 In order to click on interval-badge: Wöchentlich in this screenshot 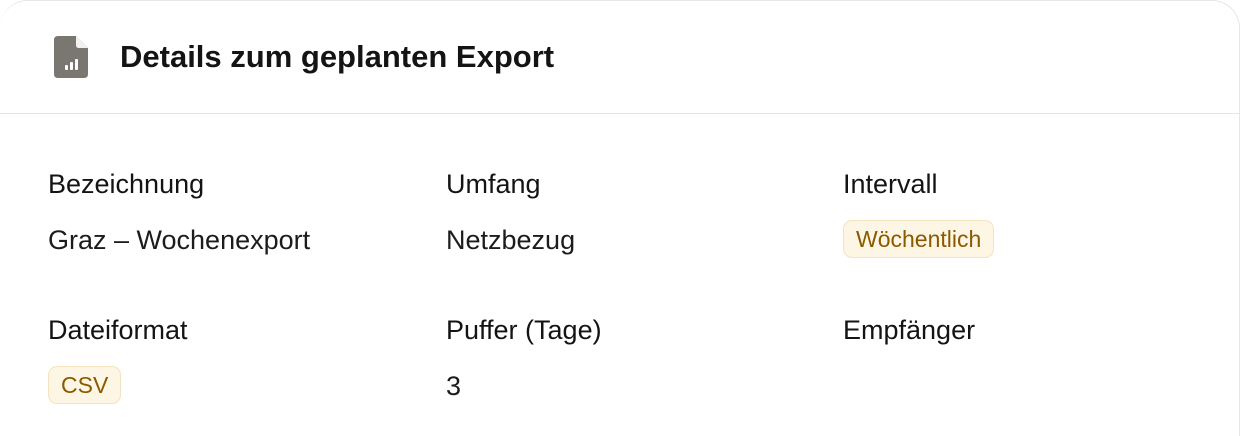, I will do `click(919, 239)`.